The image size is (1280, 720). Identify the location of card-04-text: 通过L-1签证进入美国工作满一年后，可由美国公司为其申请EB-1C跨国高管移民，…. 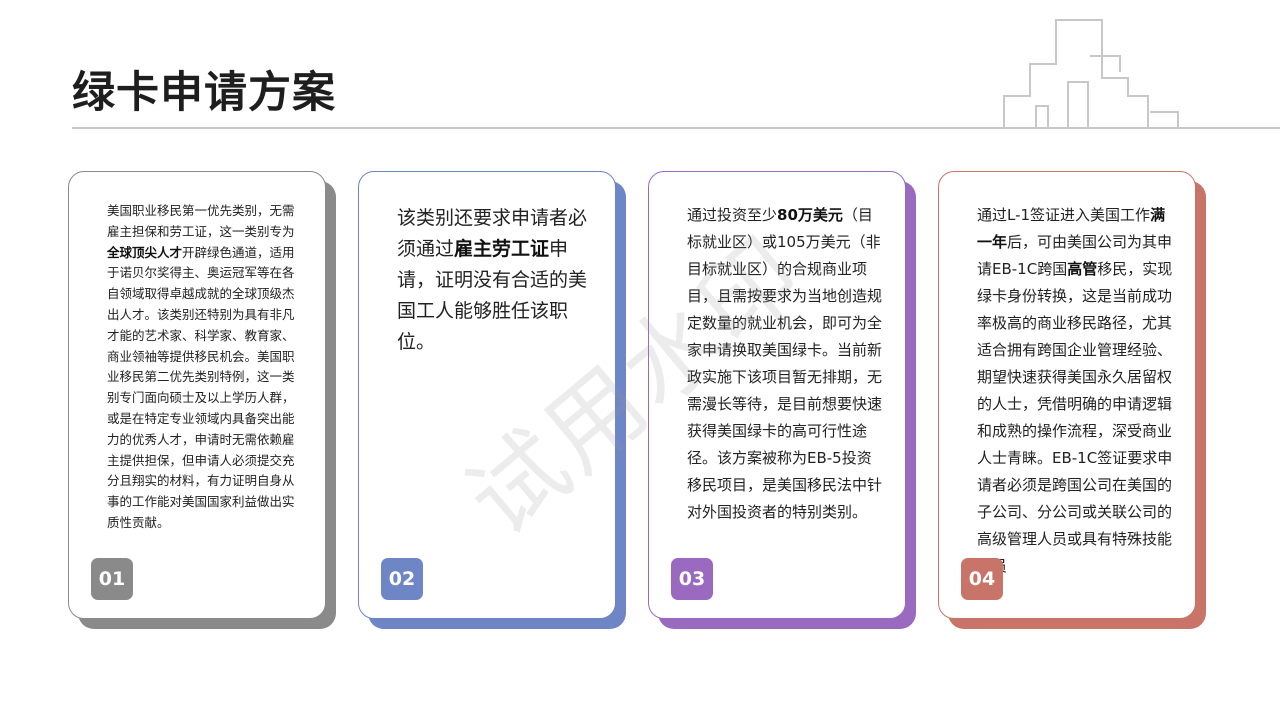
(1077, 391).